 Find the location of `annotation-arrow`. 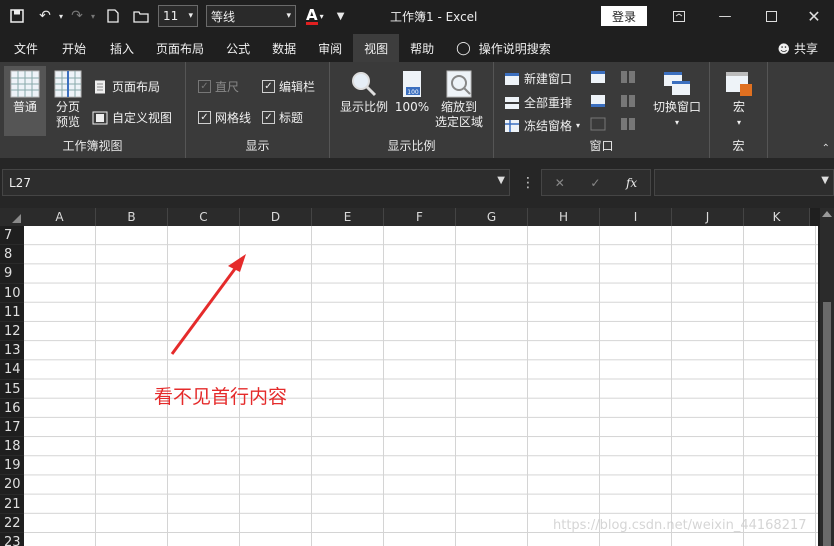

annotation-arrow is located at coordinates (208, 304).